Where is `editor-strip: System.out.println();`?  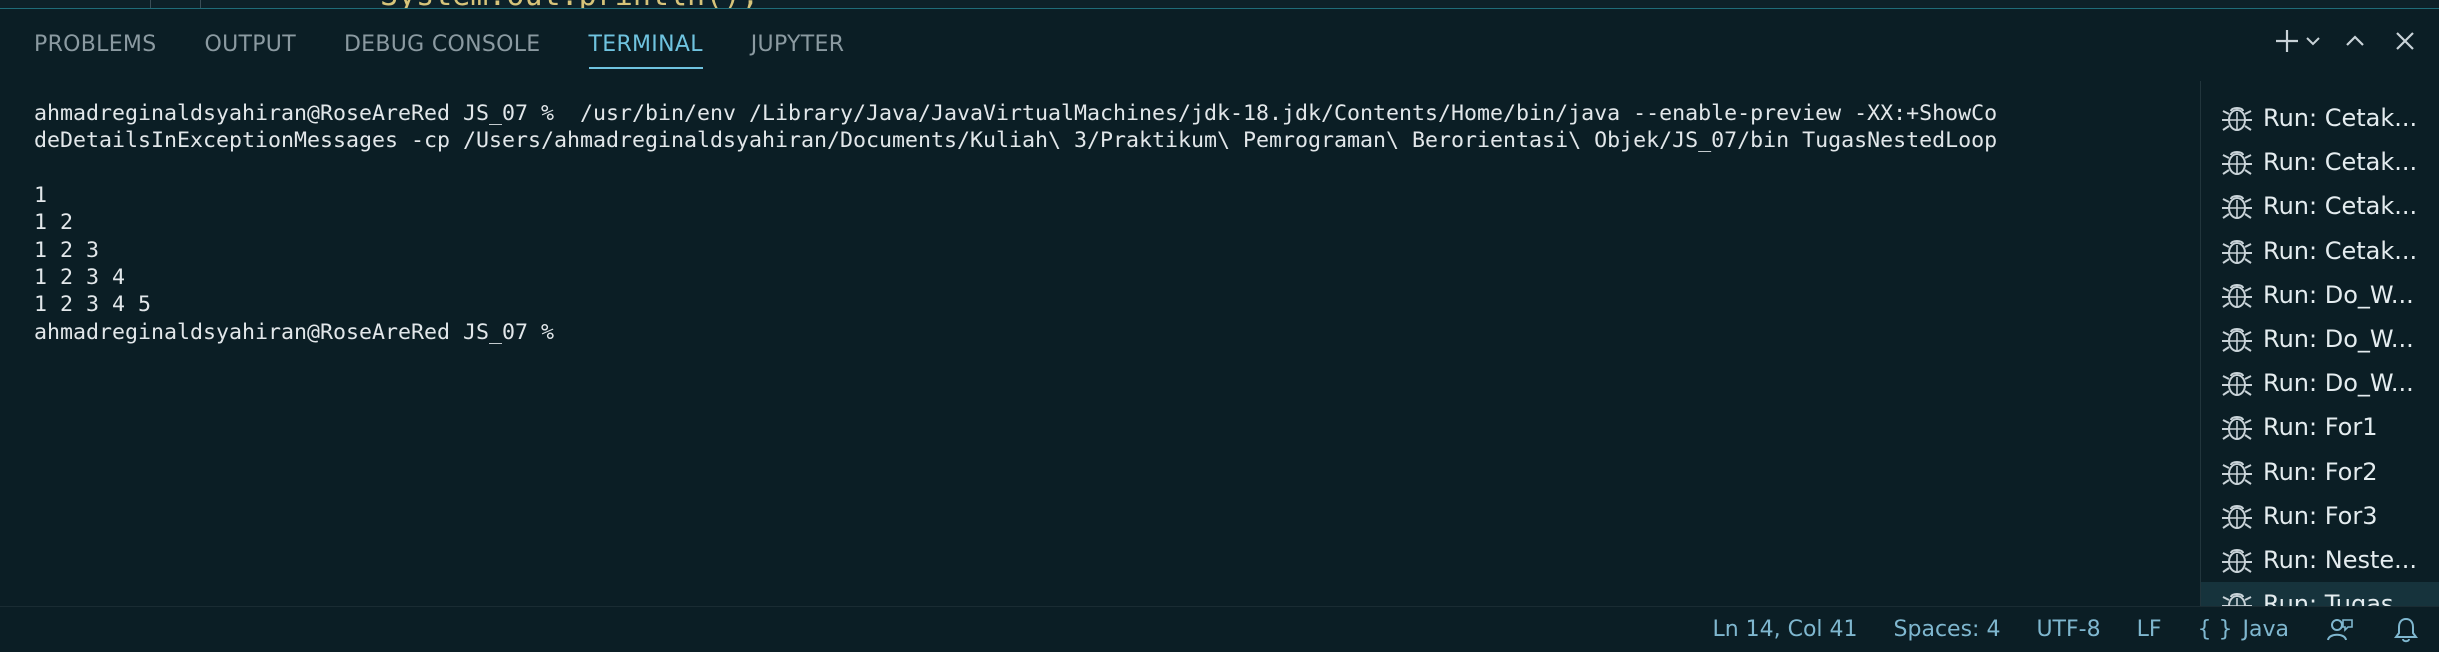
editor-strip: System.out.println(); is located at coordinates (1219, 4).